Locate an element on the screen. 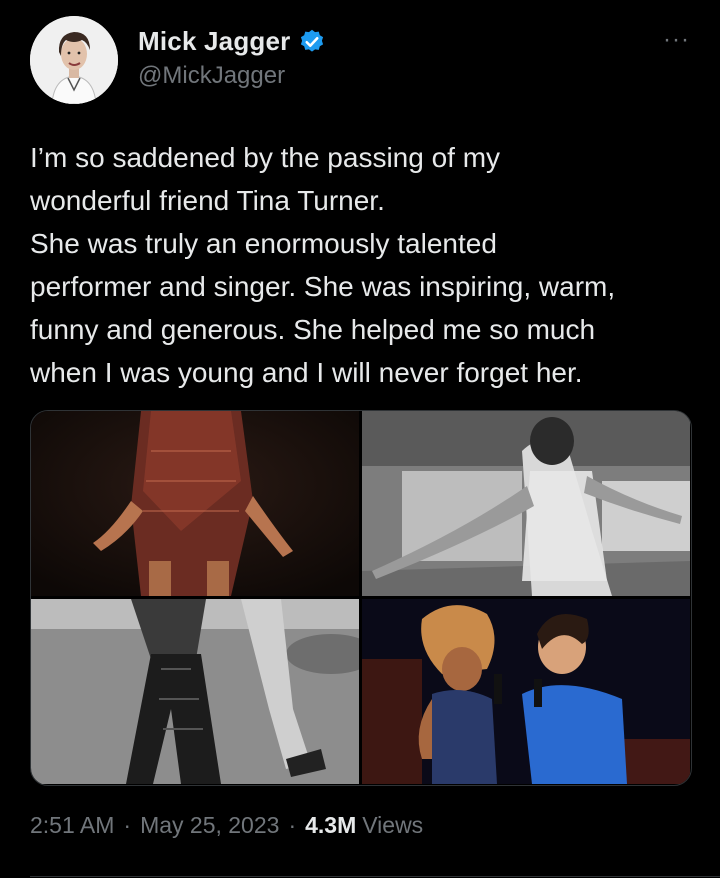  avatar is located at coordinates (74, 60).